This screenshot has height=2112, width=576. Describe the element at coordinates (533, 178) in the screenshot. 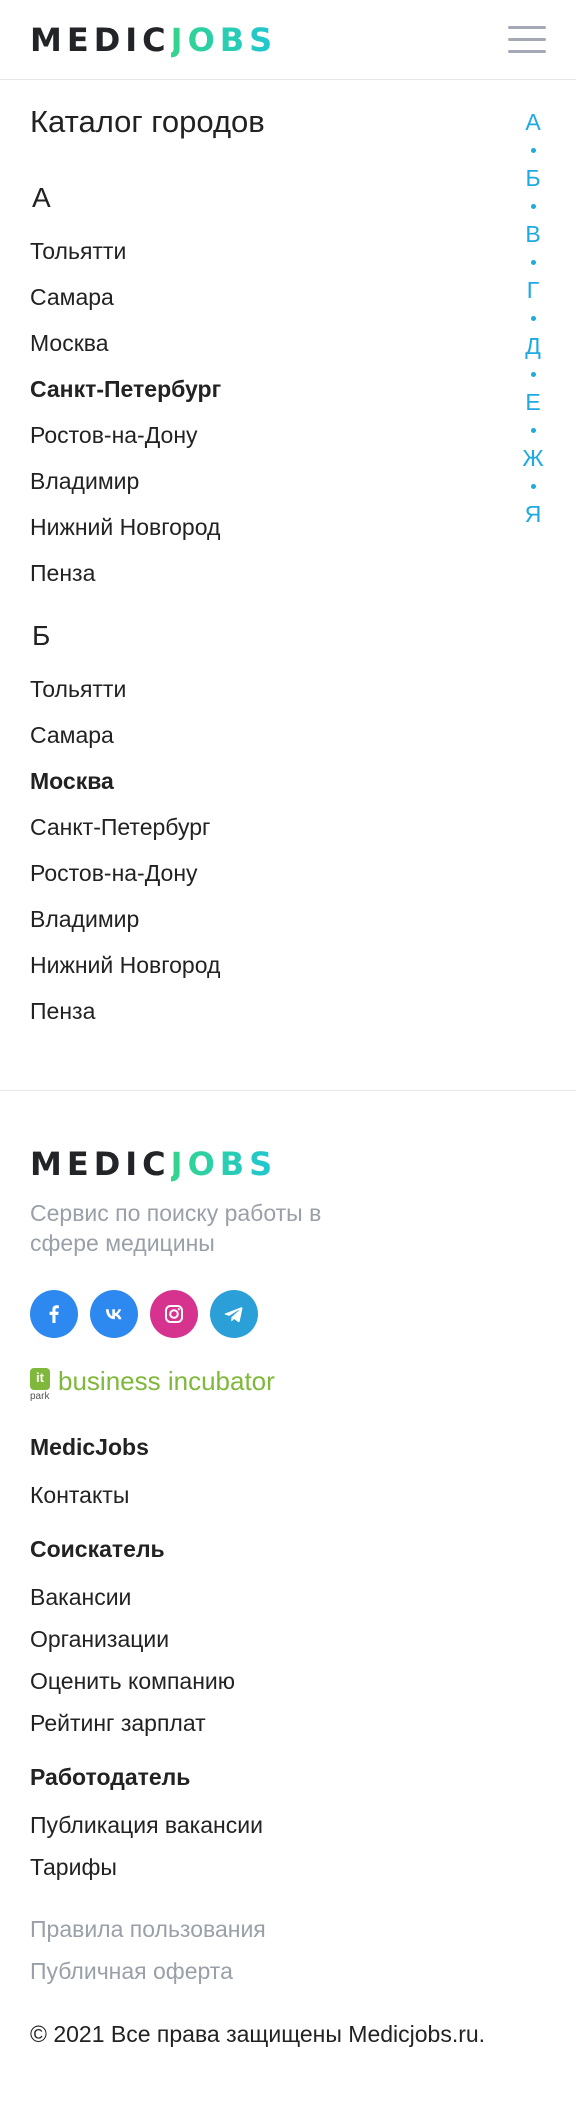

I see `alphabet-letter-b: Б` at that location.